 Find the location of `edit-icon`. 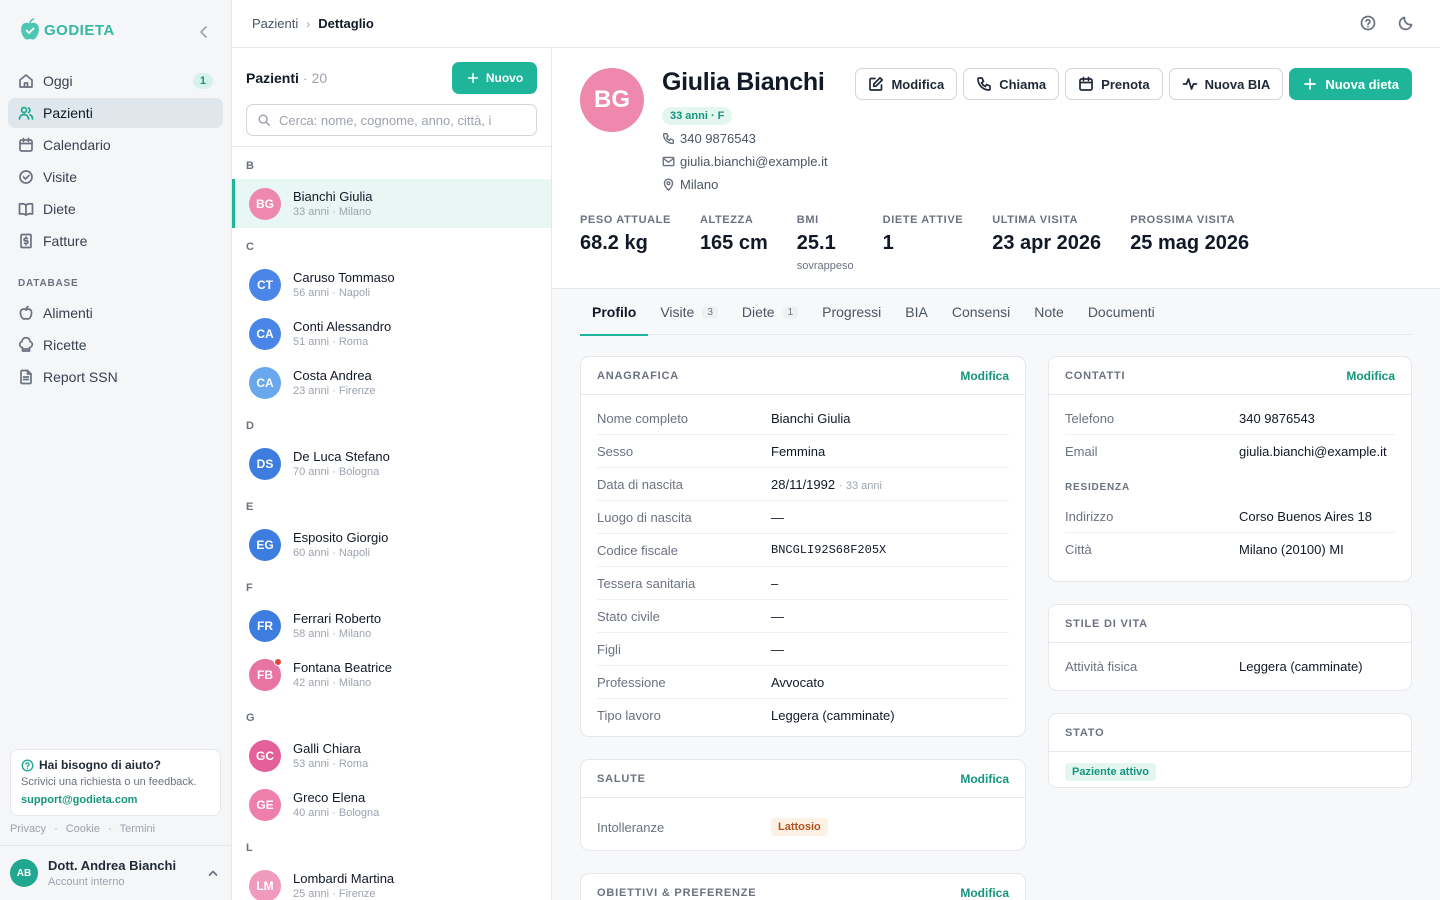

edit-icon is located at coordinates (876, 83).